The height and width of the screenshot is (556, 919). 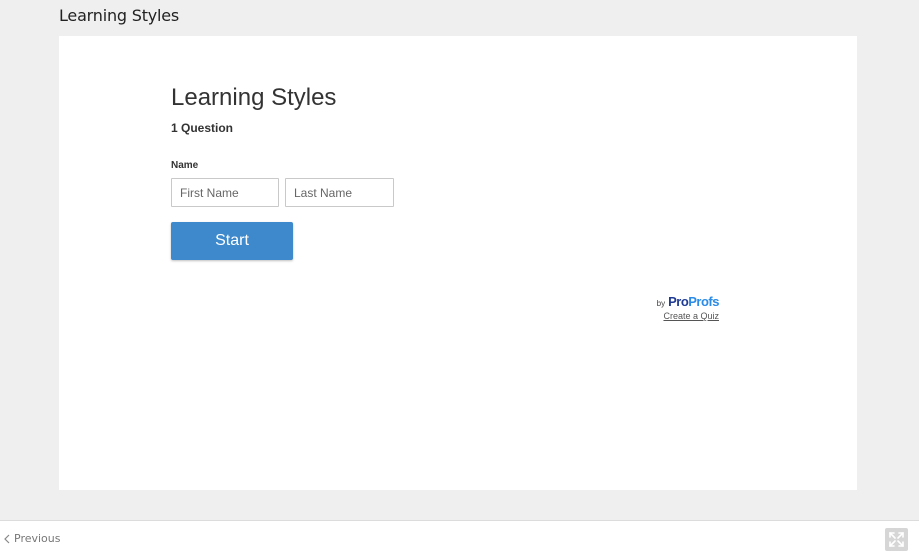 I want to click on expand-icon, so click(x=896, y=539).